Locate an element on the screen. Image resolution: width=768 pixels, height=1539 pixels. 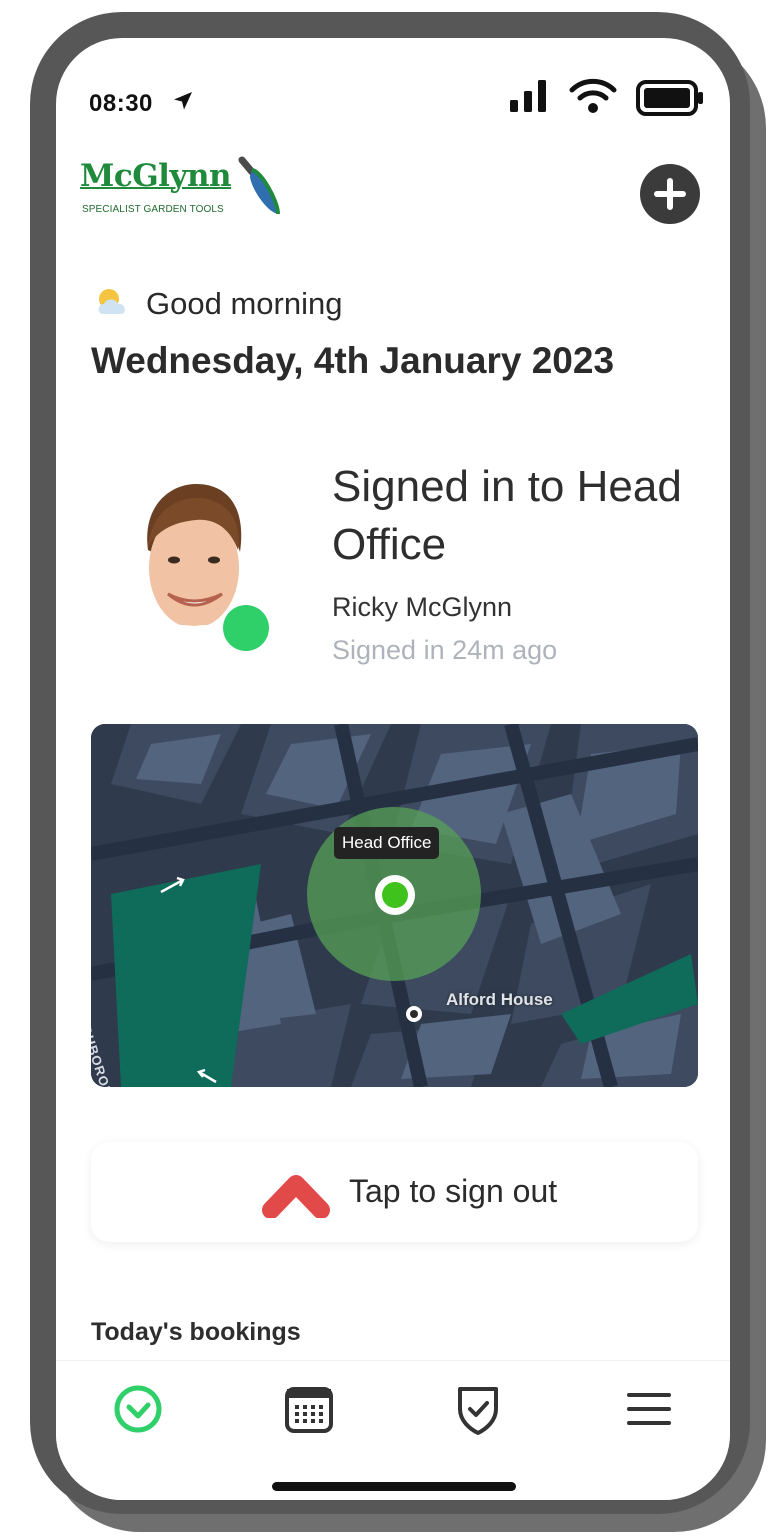
tab-calendar is located at coordinates (309, 1409).